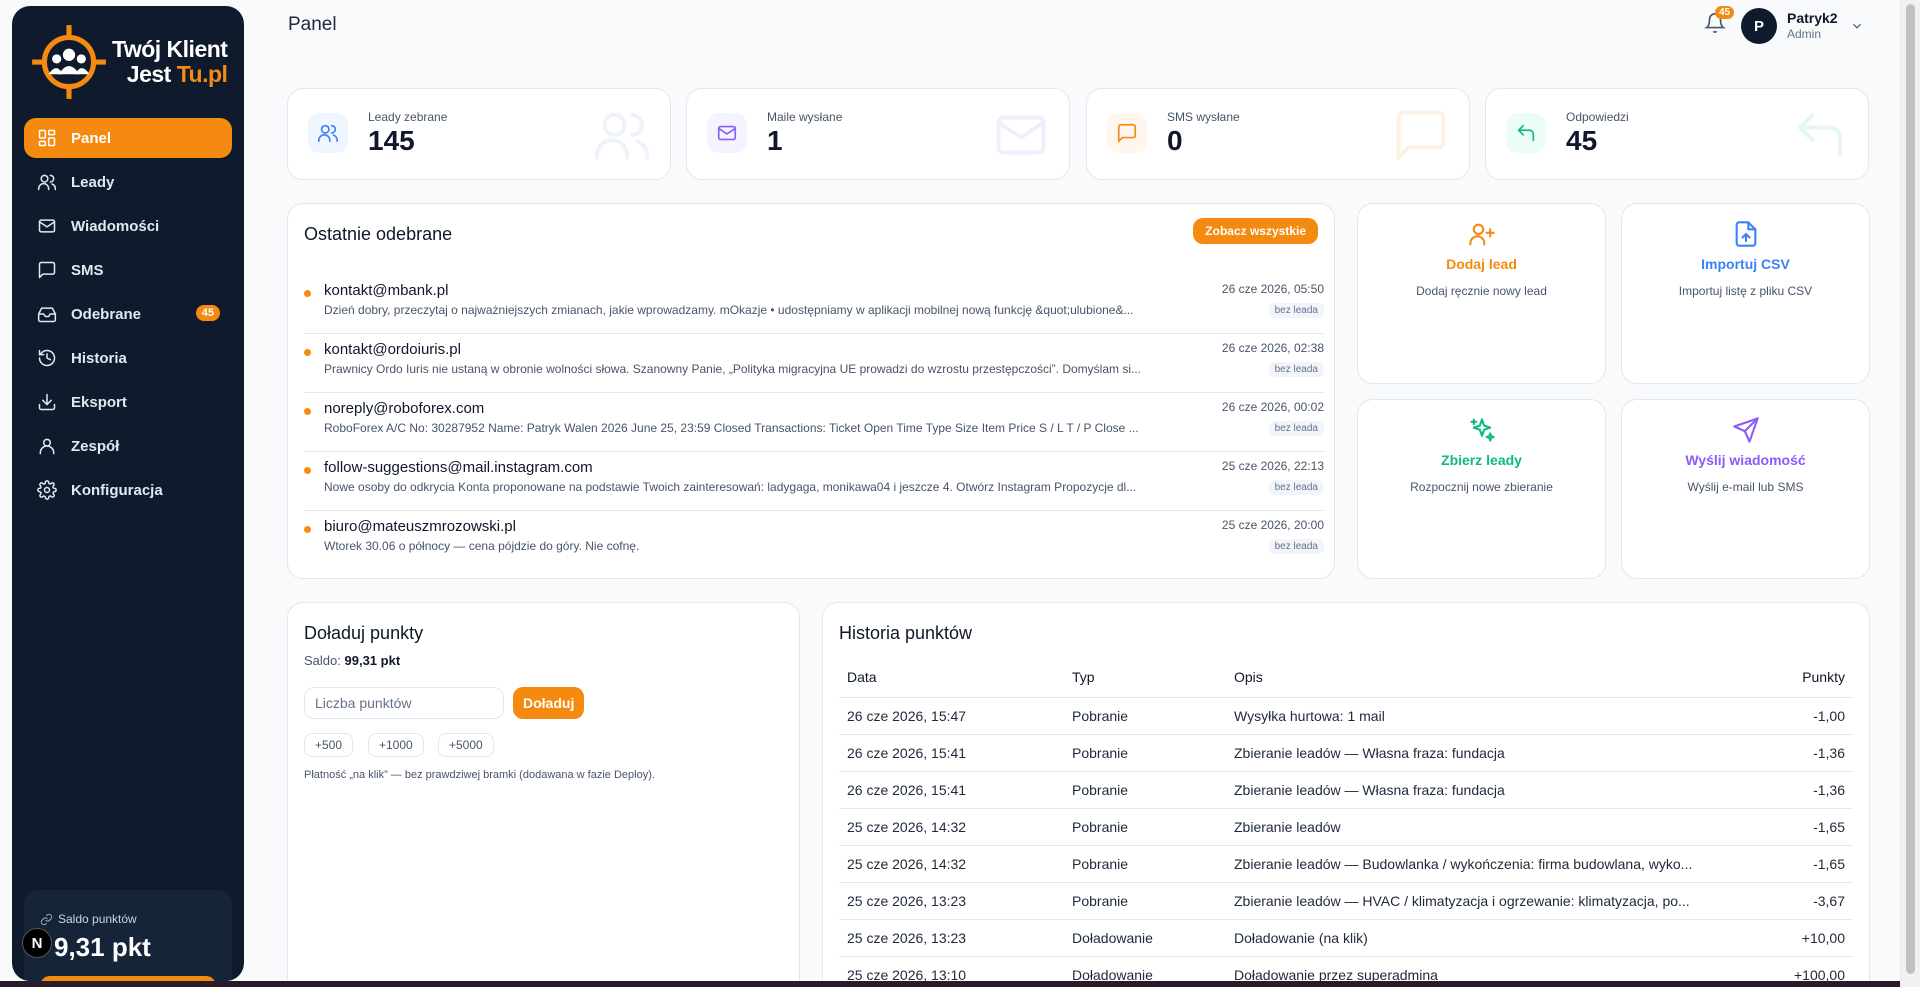 The height and width of the screenshot is (987, 1920). I want to click on column-header-points: Punkty, so click(1799, 677).